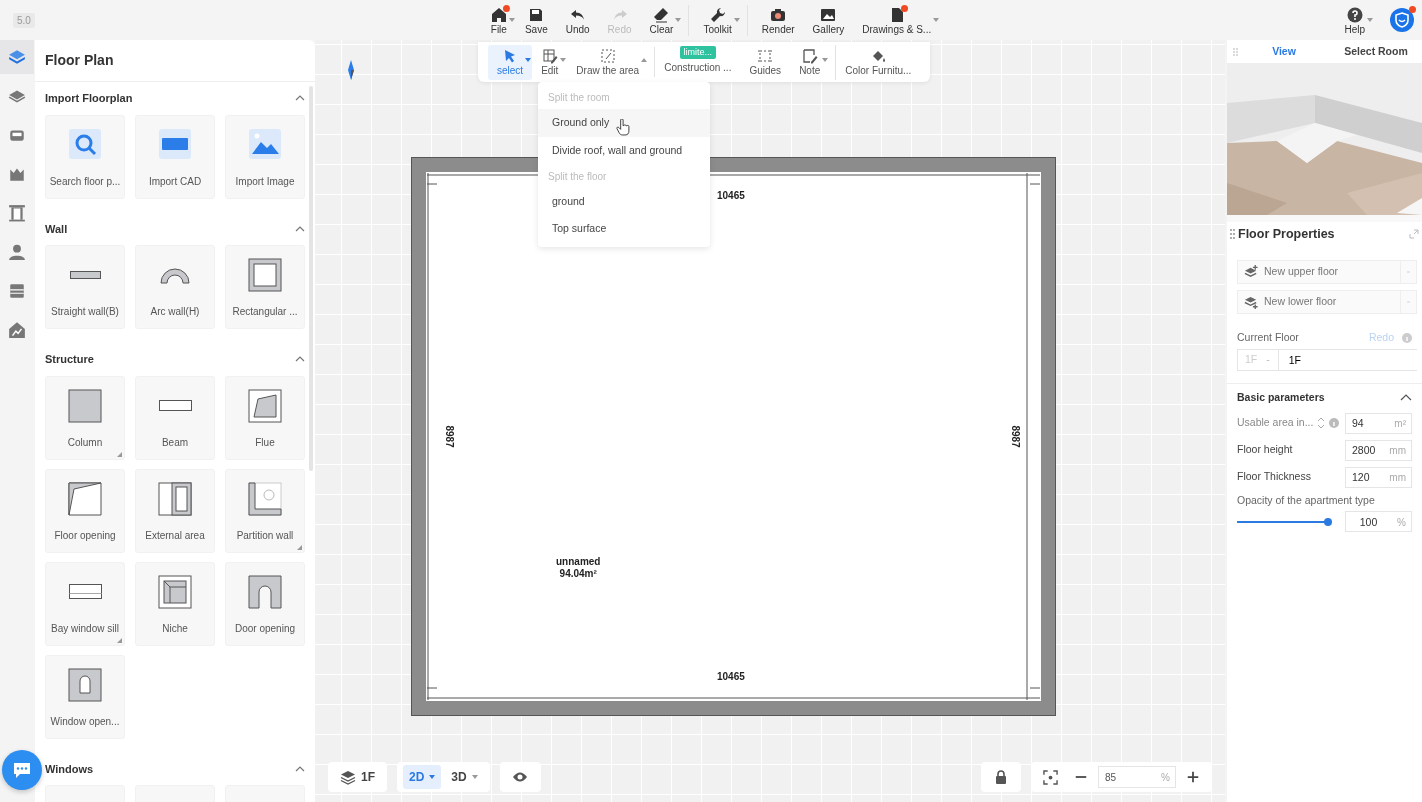  I want to click on stack-plus-icon, so click(1251, 272).